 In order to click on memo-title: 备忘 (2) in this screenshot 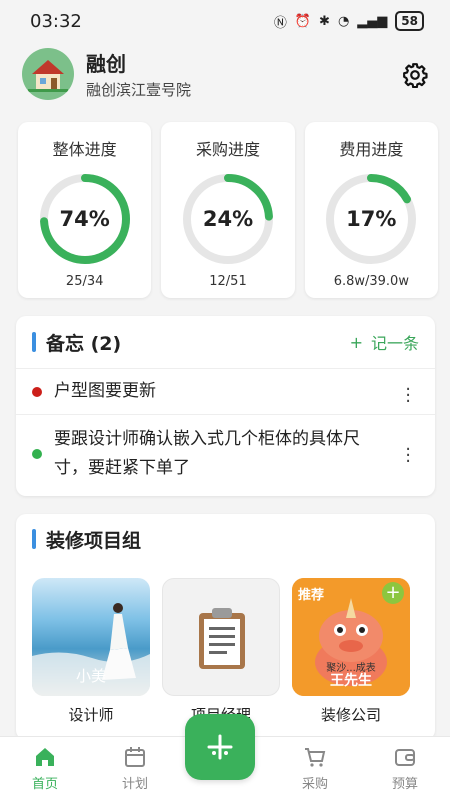, I will do `click(84, 343)`.